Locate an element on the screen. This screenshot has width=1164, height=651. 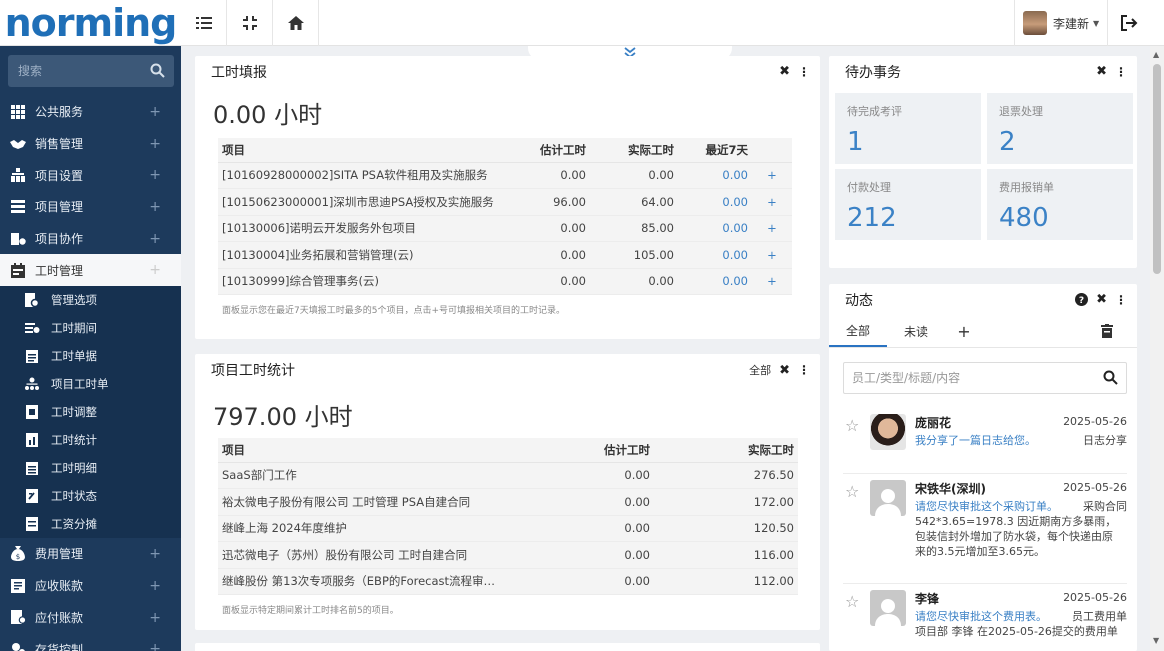
item-message-link: 我分享了一篇日志给您。 is located at coordinates (975, 440).